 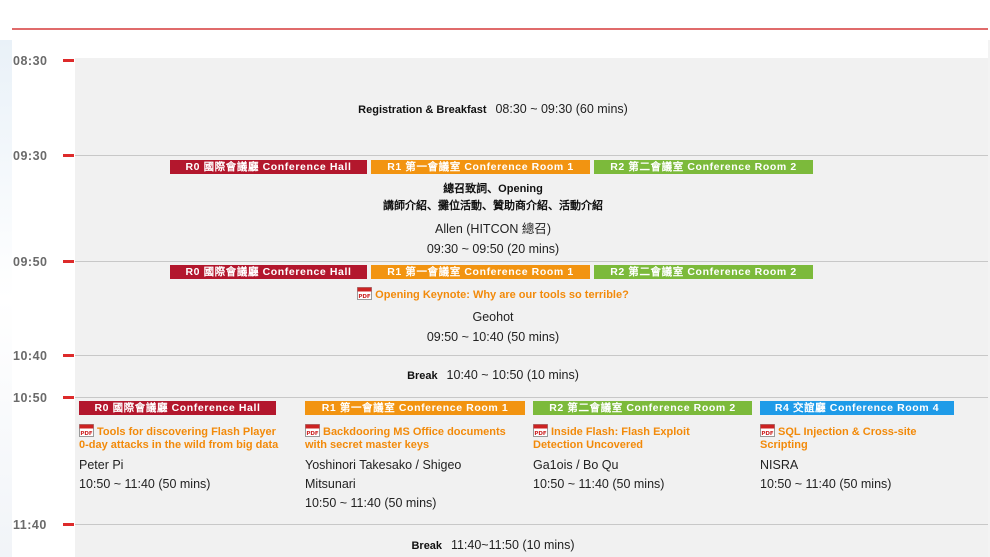 I want to click on session-break: Break 10:40 ~ 10:50 (10 mins), so click(x=493, y=375).